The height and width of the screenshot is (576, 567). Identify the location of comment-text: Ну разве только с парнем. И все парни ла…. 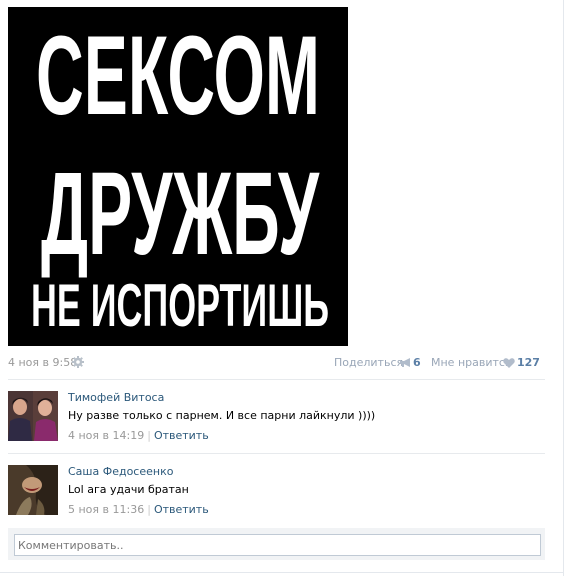
(222, 415).